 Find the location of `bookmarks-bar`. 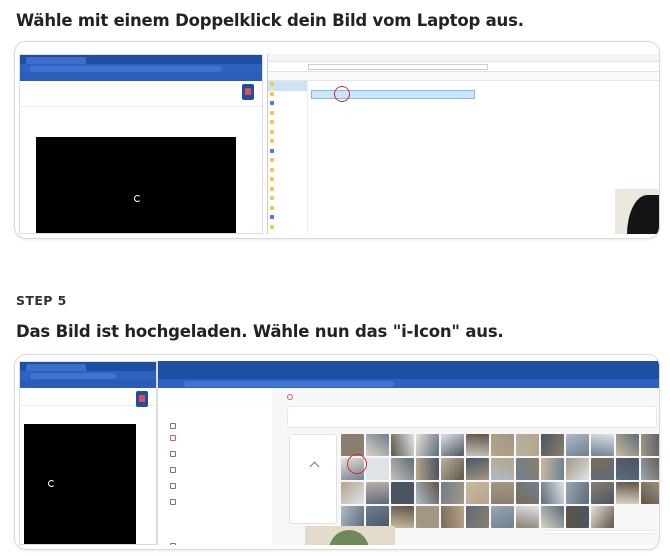

bookmarks-bar is located at coordinates (88, 384).